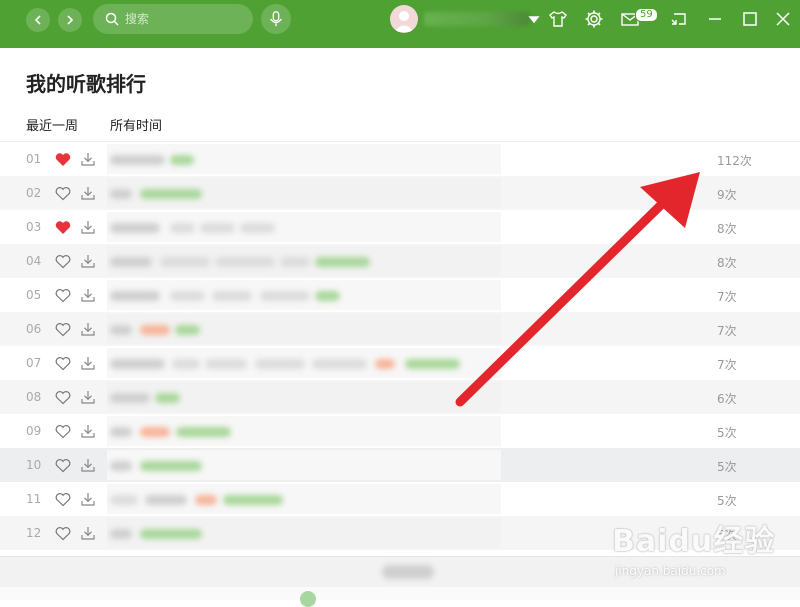 The width and height of the screenshot is (800, 607). What do you see at coordinates (694, 541) in the screenshot?
I see `watermark: Baidu经验` at bounding box center [694, 541].